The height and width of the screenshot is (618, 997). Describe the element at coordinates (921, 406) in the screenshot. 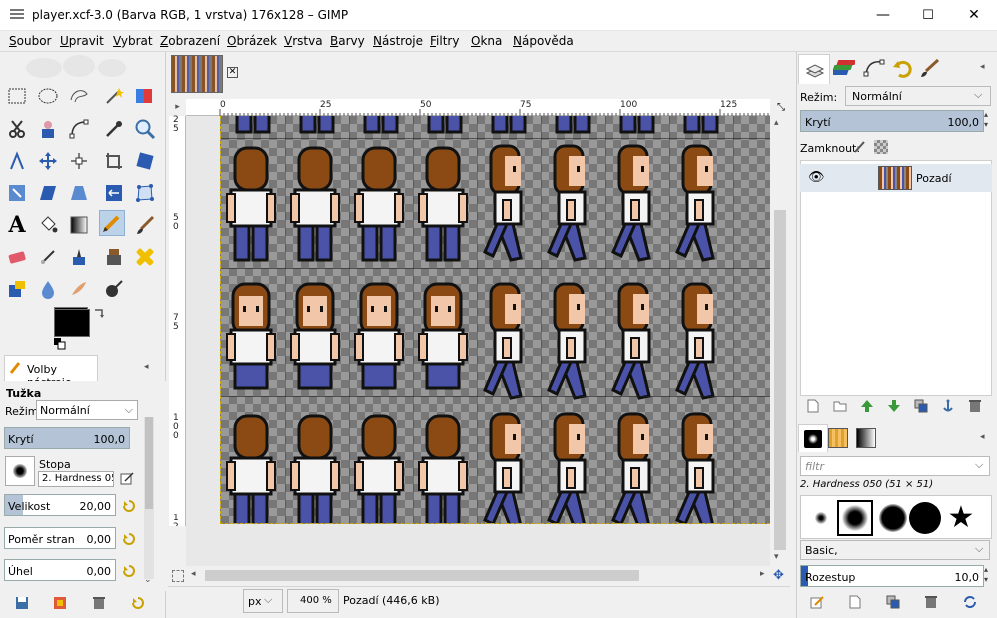

I see `duplicate-layer-icon` at that location.